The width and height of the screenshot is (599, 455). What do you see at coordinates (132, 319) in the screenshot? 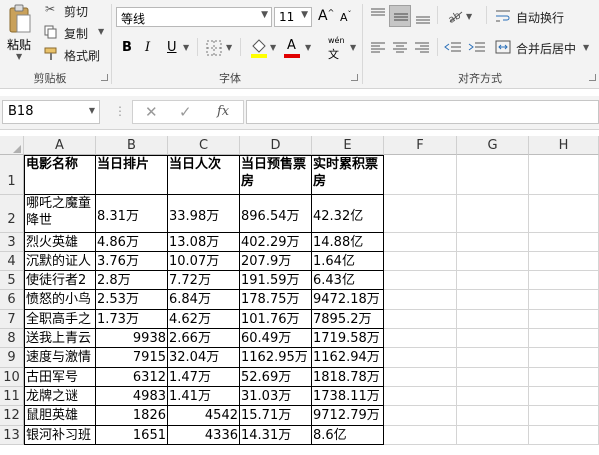
I see `table-cell: 1.73万` at bounding box center [132, 319].